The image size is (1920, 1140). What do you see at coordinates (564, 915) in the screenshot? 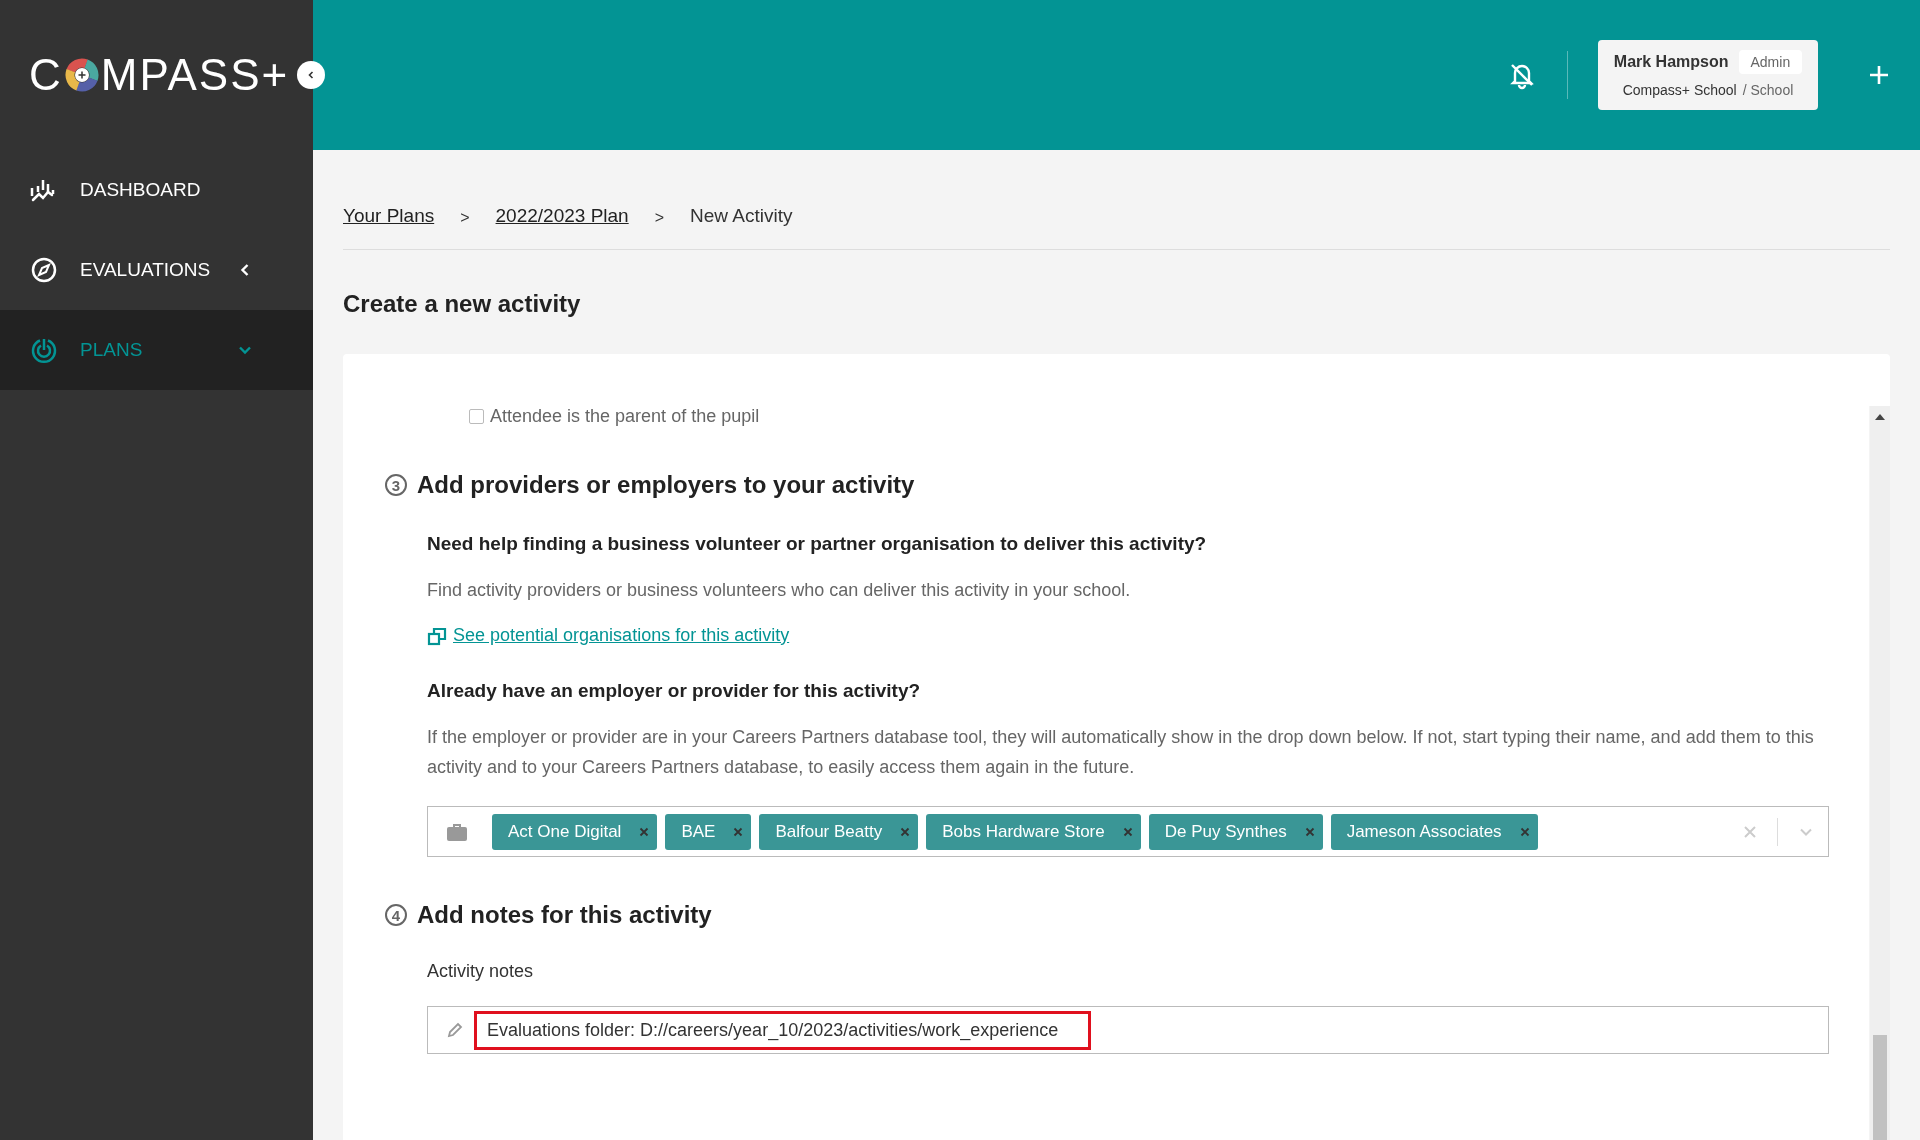
I see `section-title: Add notes for this activity` at bounding box center [564, 915].